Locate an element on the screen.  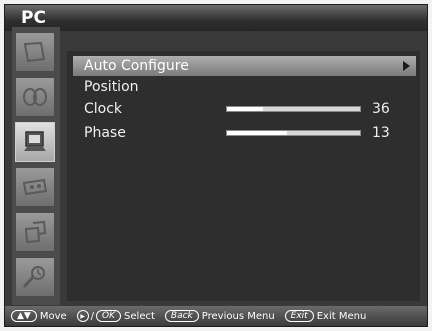
play-right-icon: ▶ is located at coordinates (82, 316).